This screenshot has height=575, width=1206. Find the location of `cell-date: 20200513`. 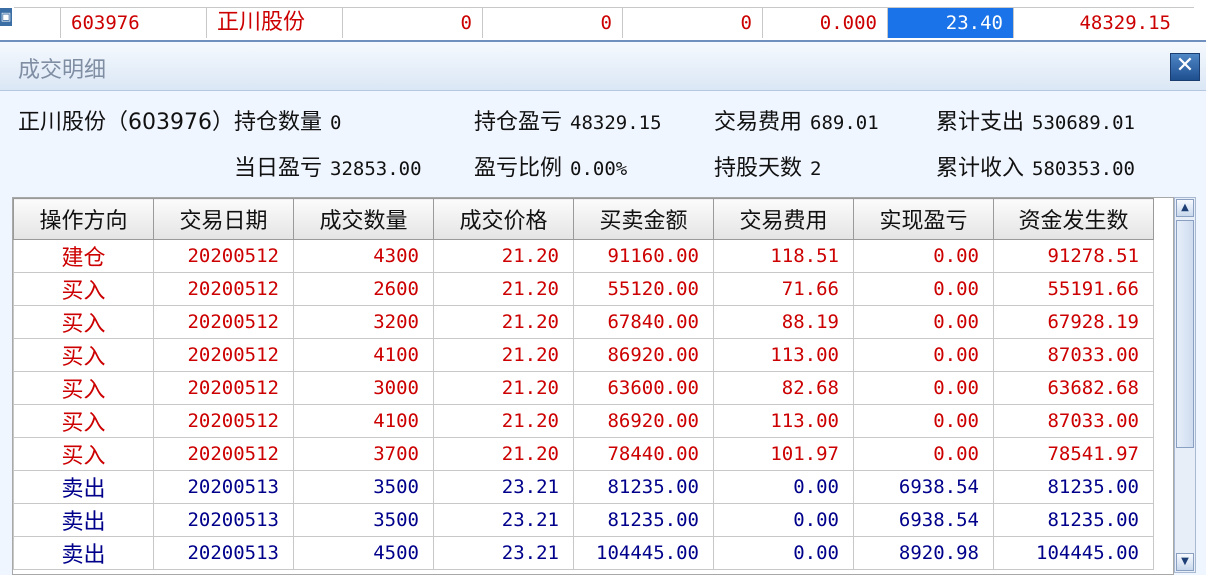

cell-date: 20200513 is located at coordinates (223, 553).